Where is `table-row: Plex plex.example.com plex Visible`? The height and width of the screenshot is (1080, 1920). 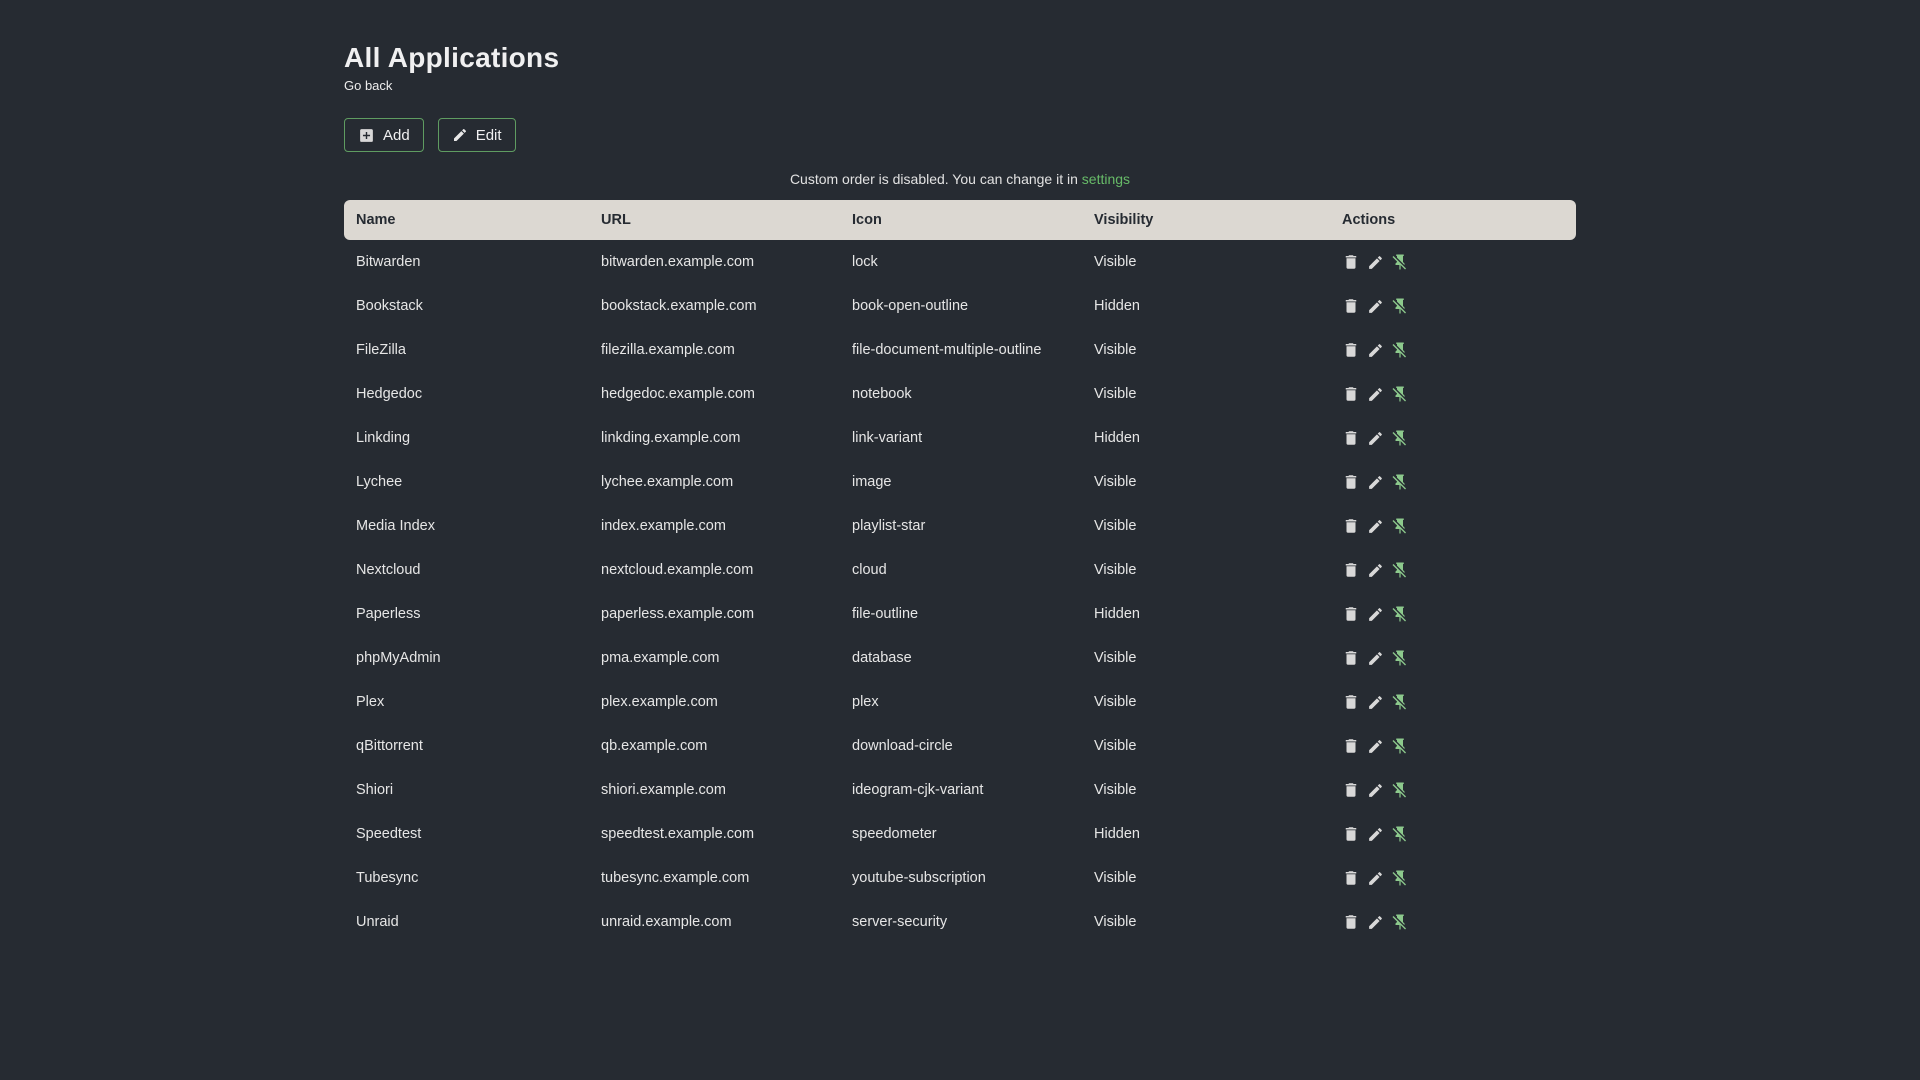
table-row: Plex plex.example.com plex Visible is located at coordinates (960, 702).